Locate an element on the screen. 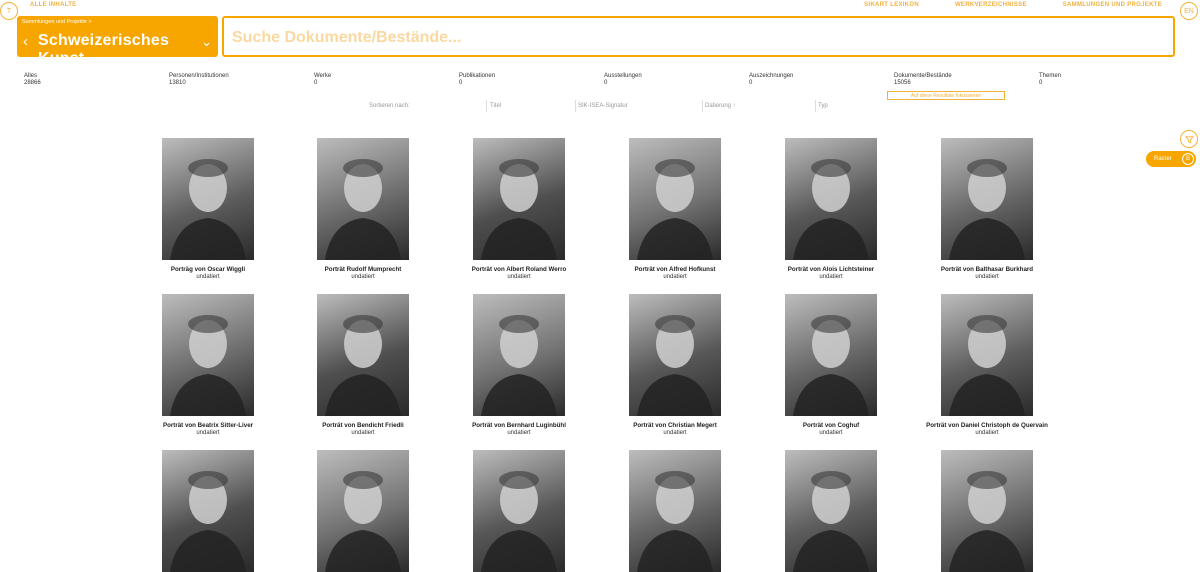  search-input is located at coordinates (703, 37).